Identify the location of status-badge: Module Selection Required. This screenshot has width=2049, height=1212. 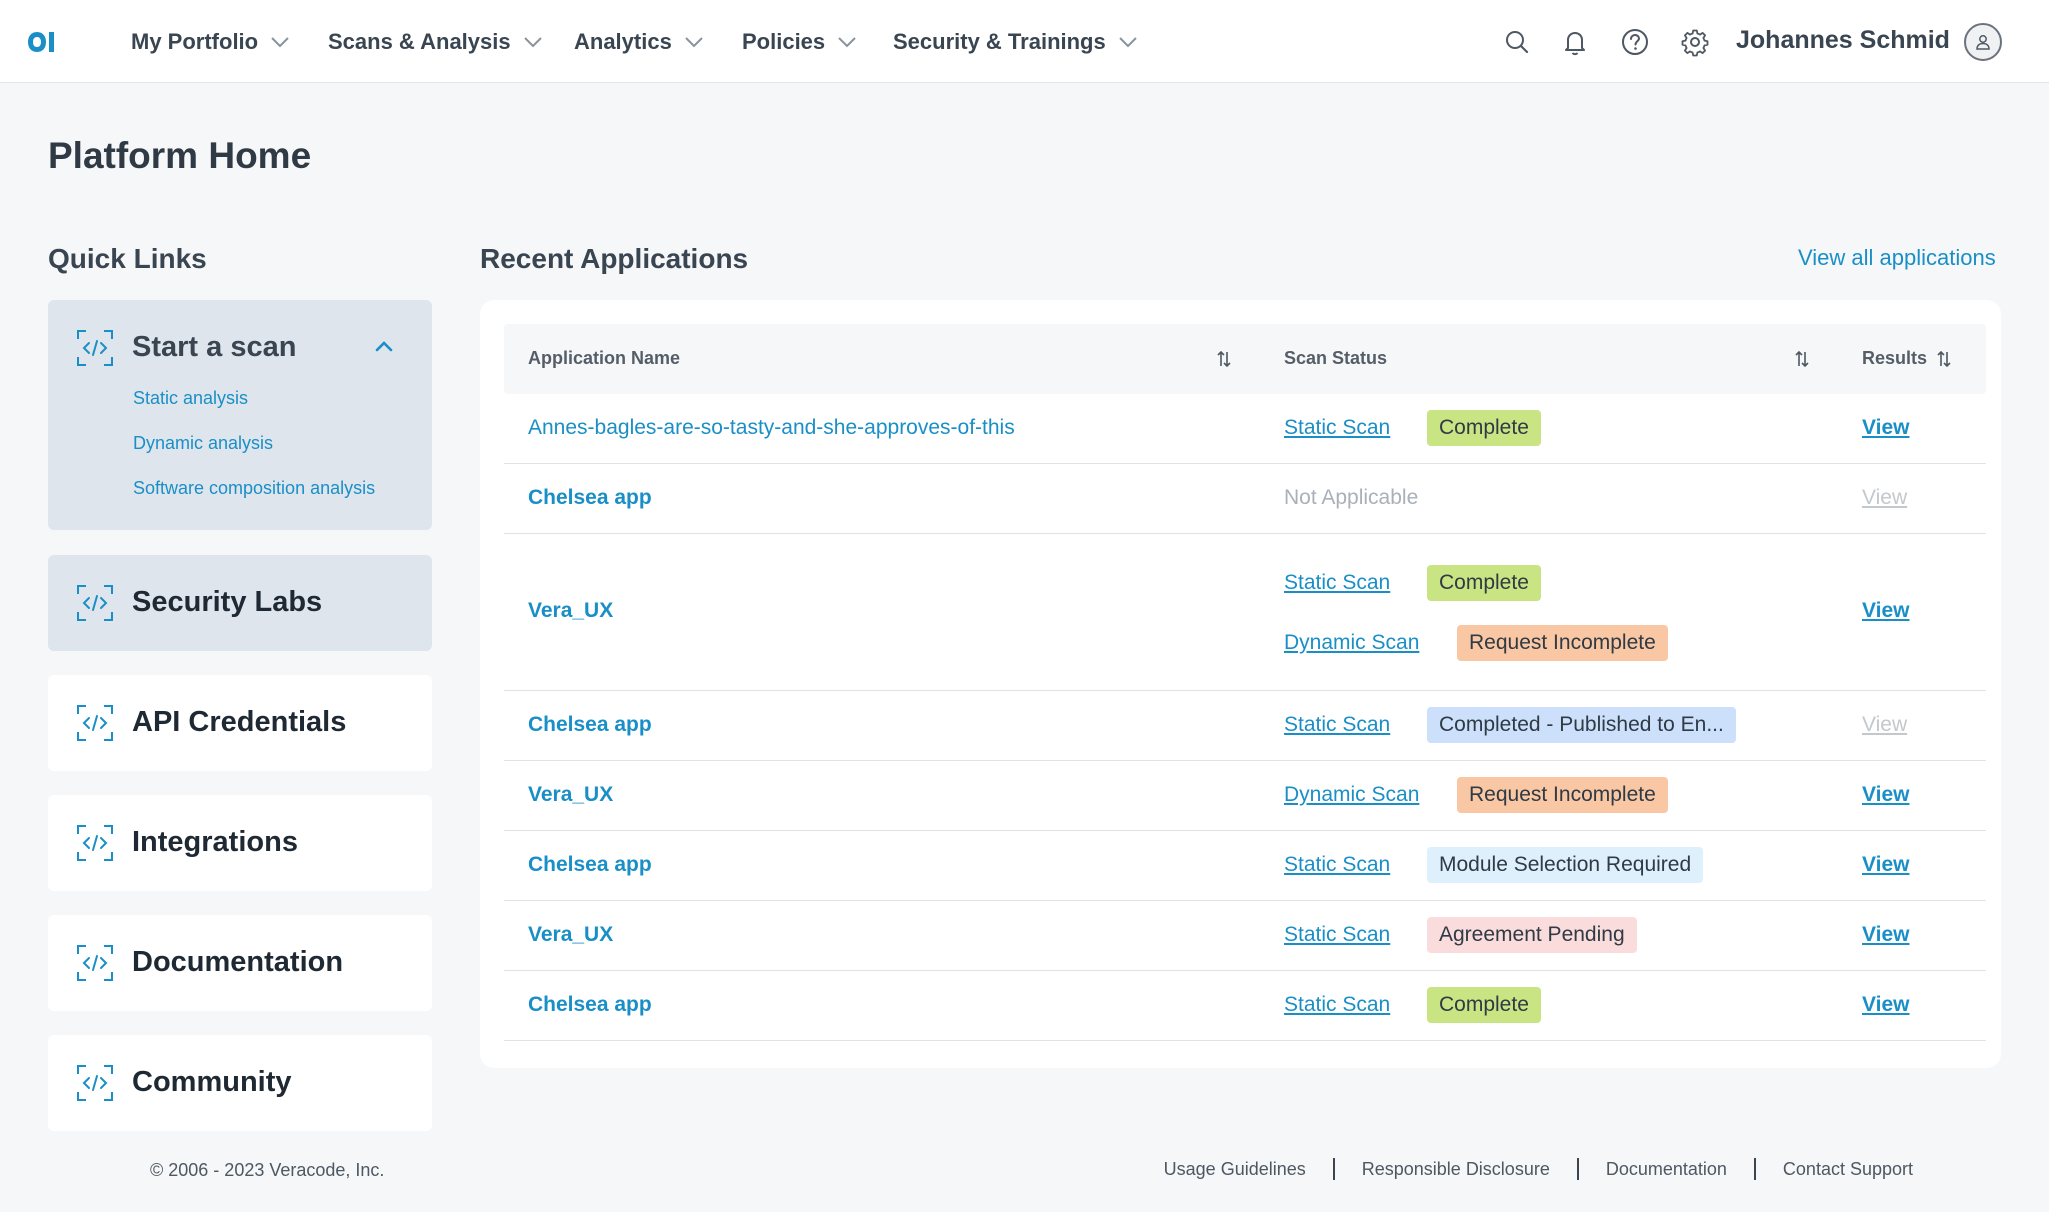
(1565, 865).